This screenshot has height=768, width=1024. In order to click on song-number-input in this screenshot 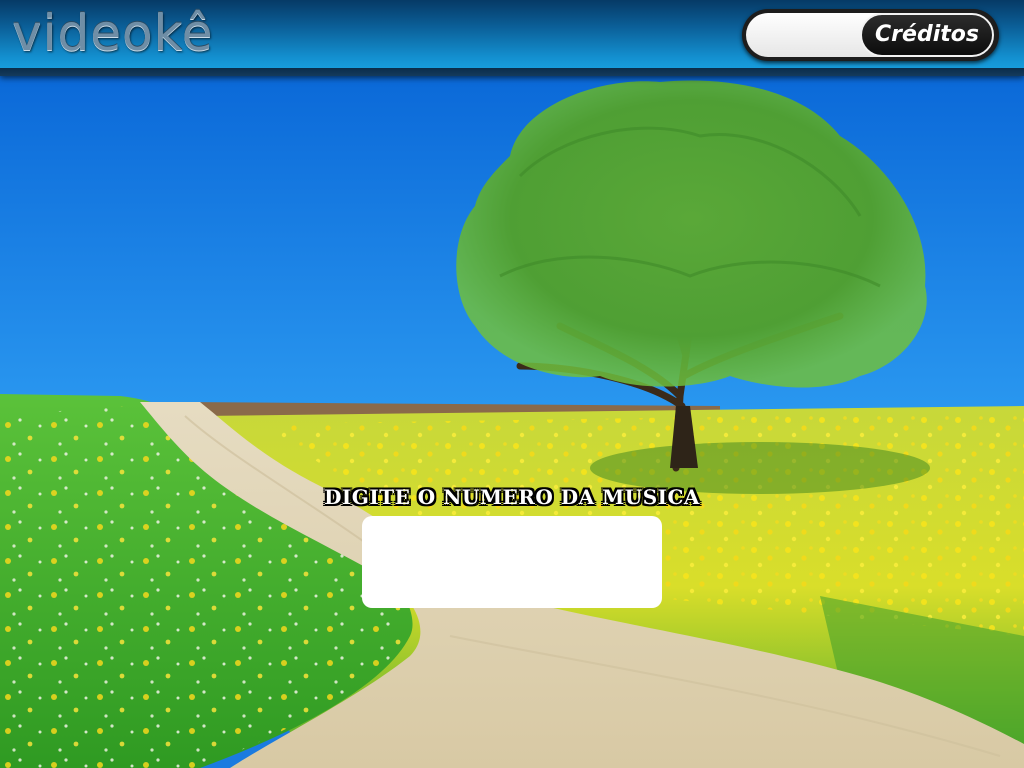, I will do `click(512, 562)`.